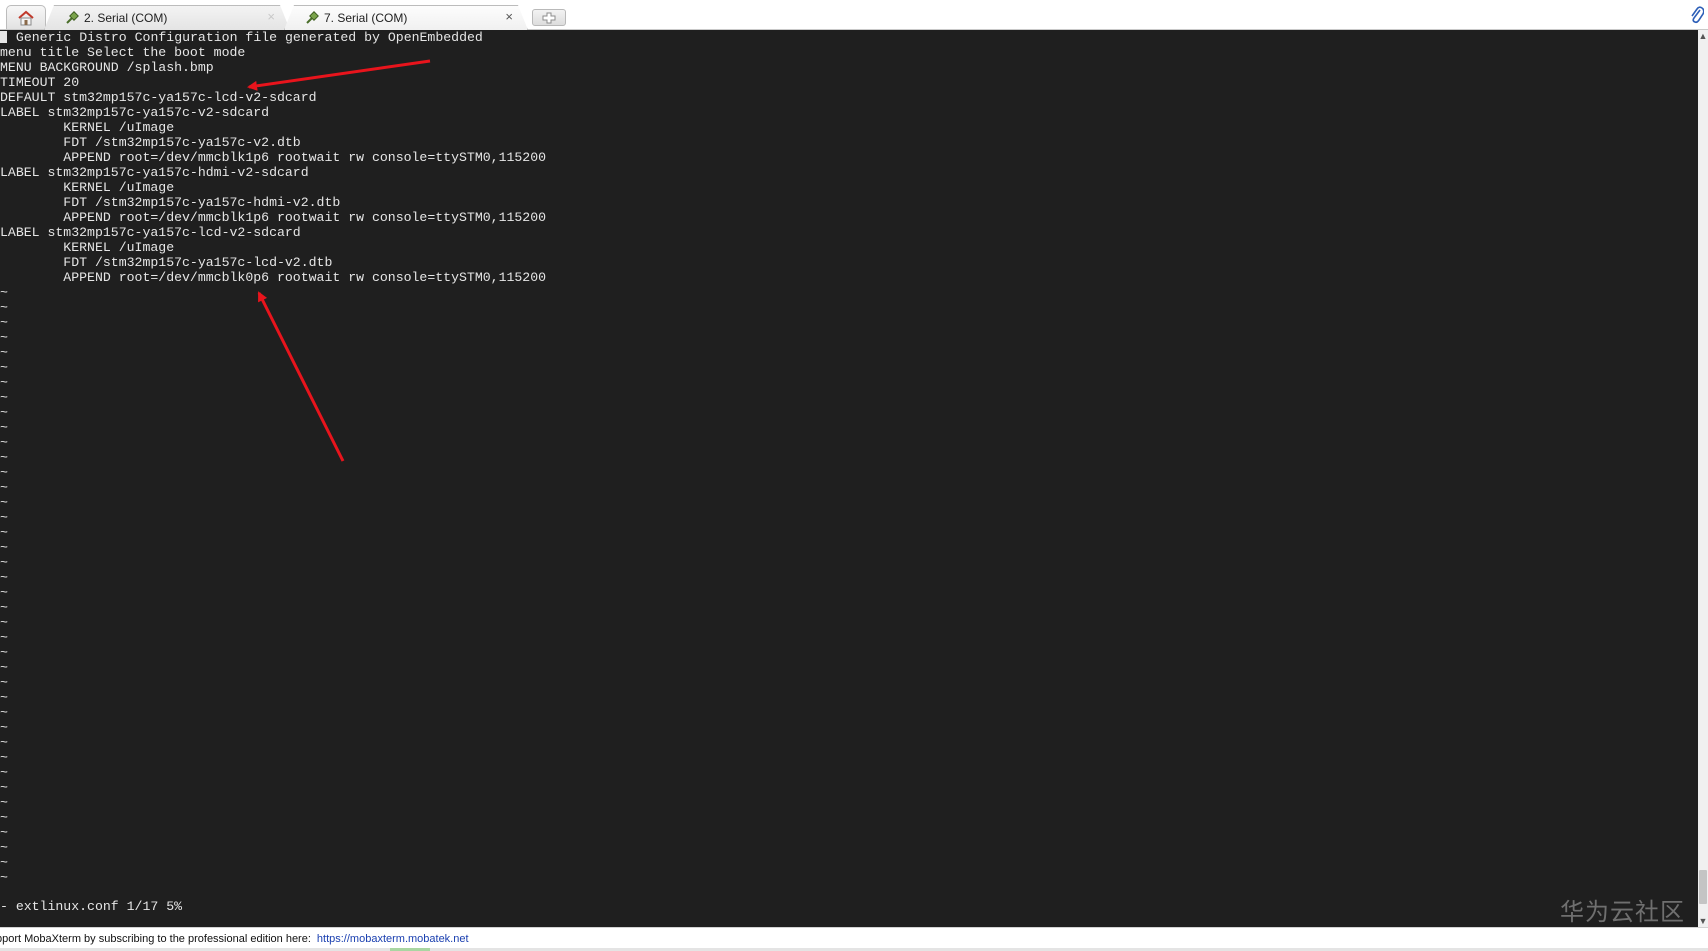  What do you see at coordinates (158, 97) in the screenshot?
I see `terminal-line: DEFAULT stm32mp157c-ya157c-lcd-v2-sdcard` at bounding box center [158, 97].